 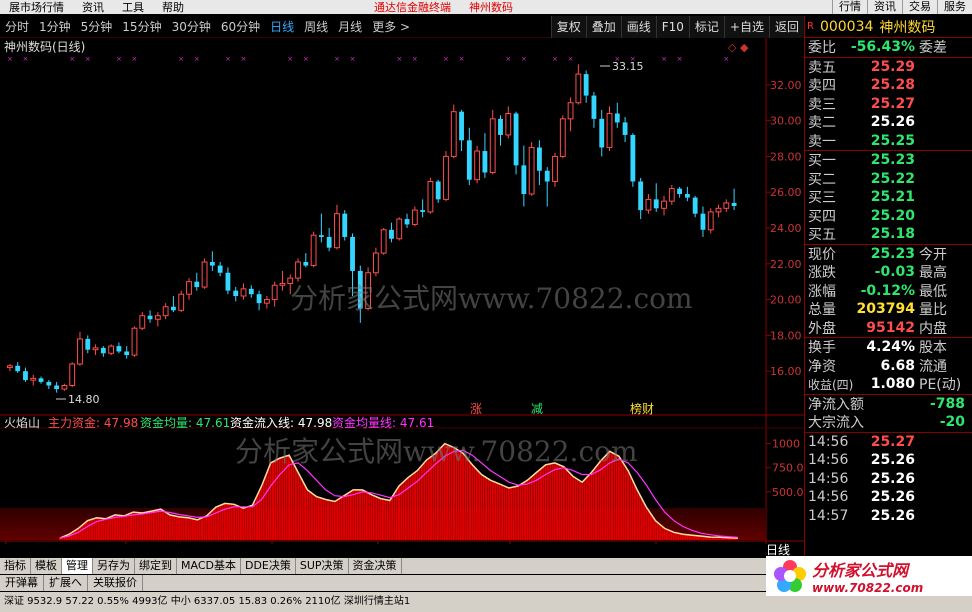 I want to click on period-monthly: 月线, so click(x=350, y=26).